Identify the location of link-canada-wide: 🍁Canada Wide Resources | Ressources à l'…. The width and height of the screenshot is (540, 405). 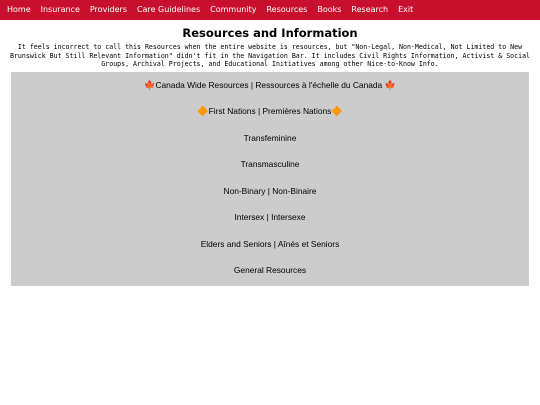
(270, 92).